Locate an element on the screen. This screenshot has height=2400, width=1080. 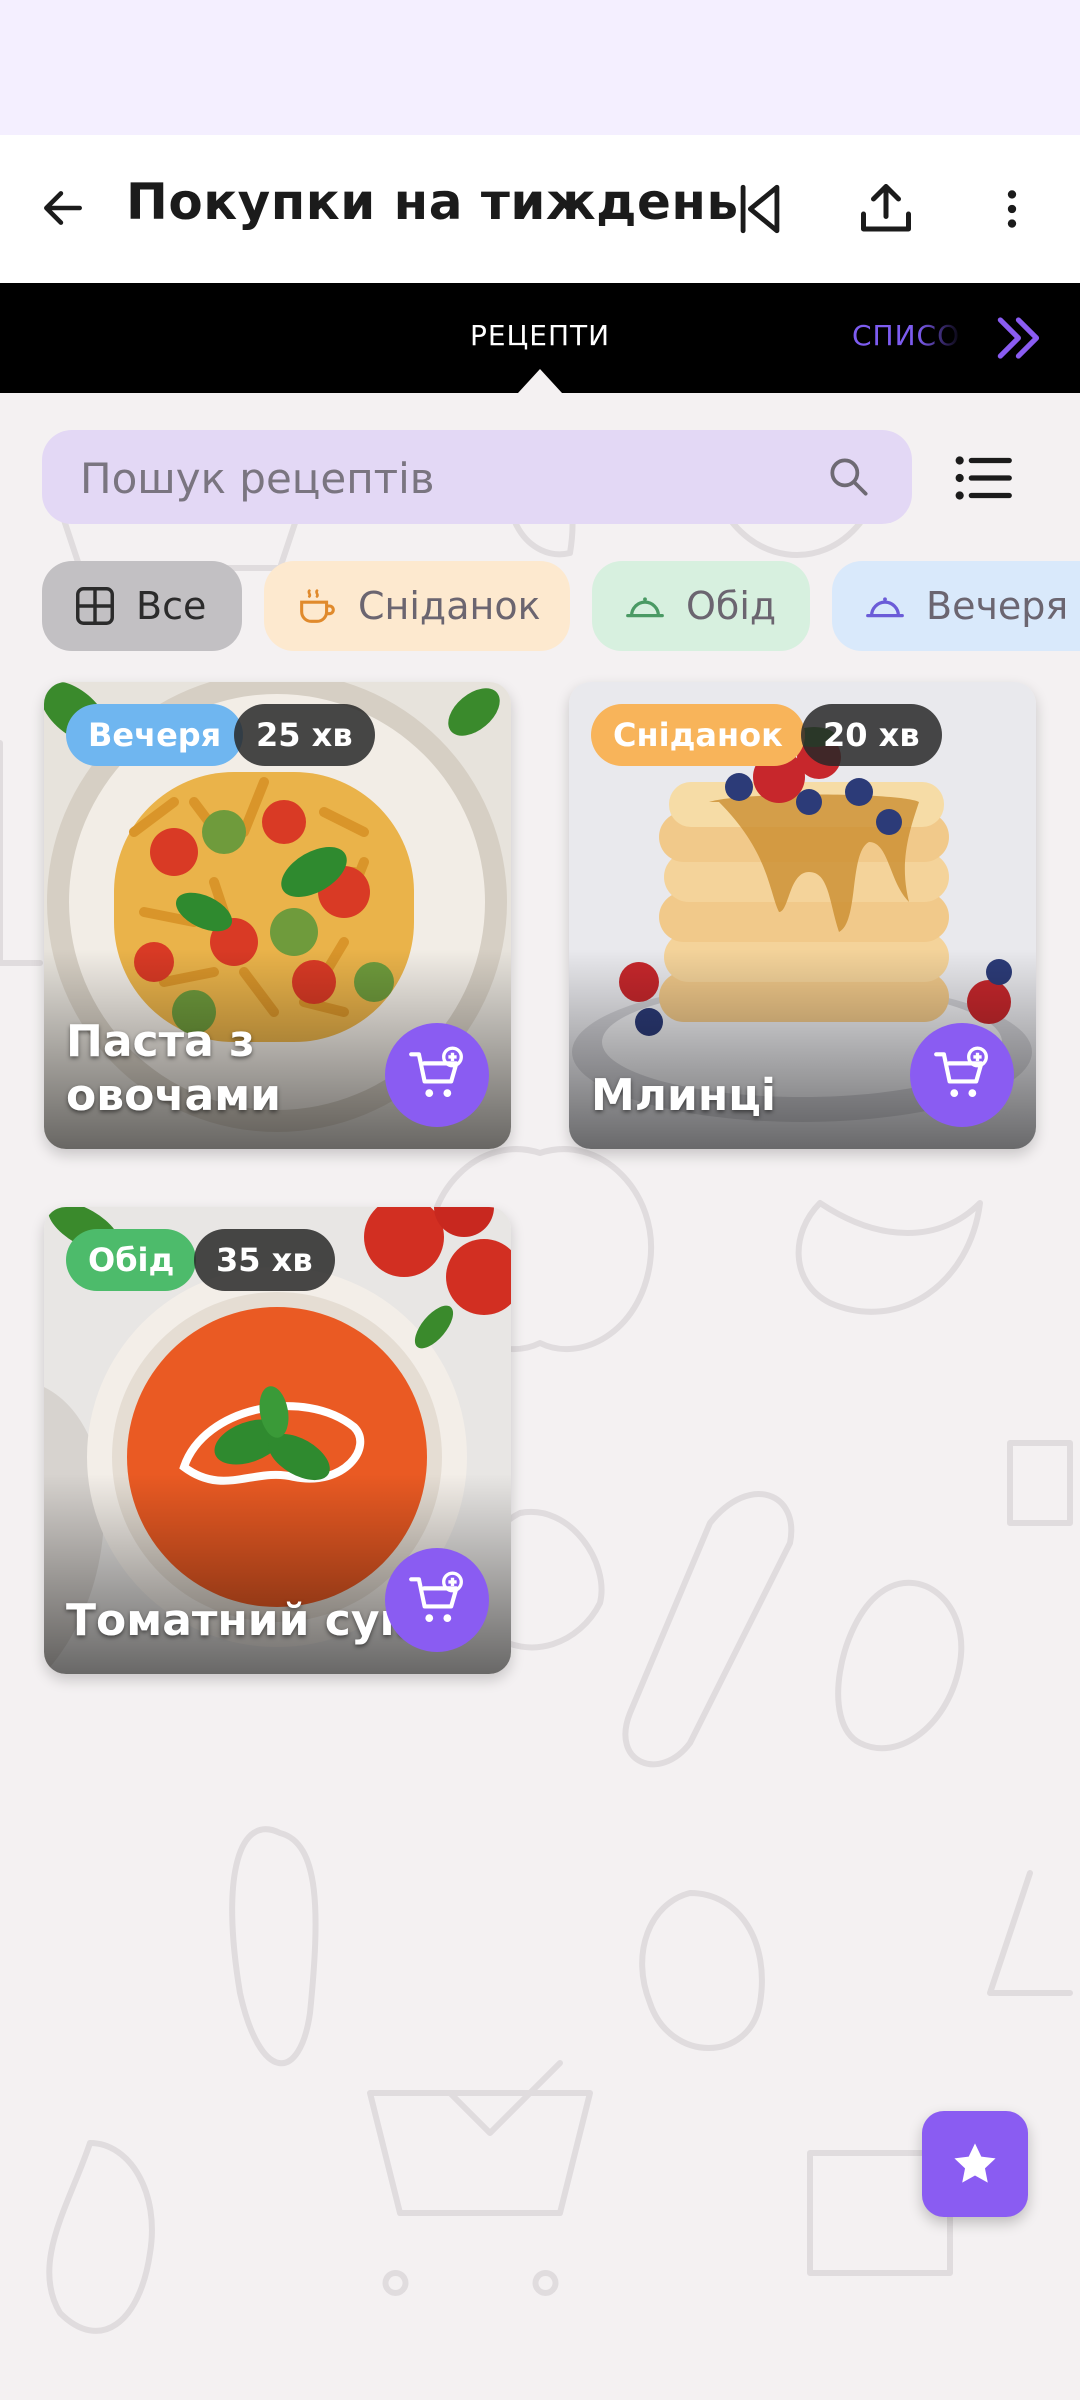
tab-strip: РЕЦЕПТИ СПИСОК is located at coordinates (540, 338).